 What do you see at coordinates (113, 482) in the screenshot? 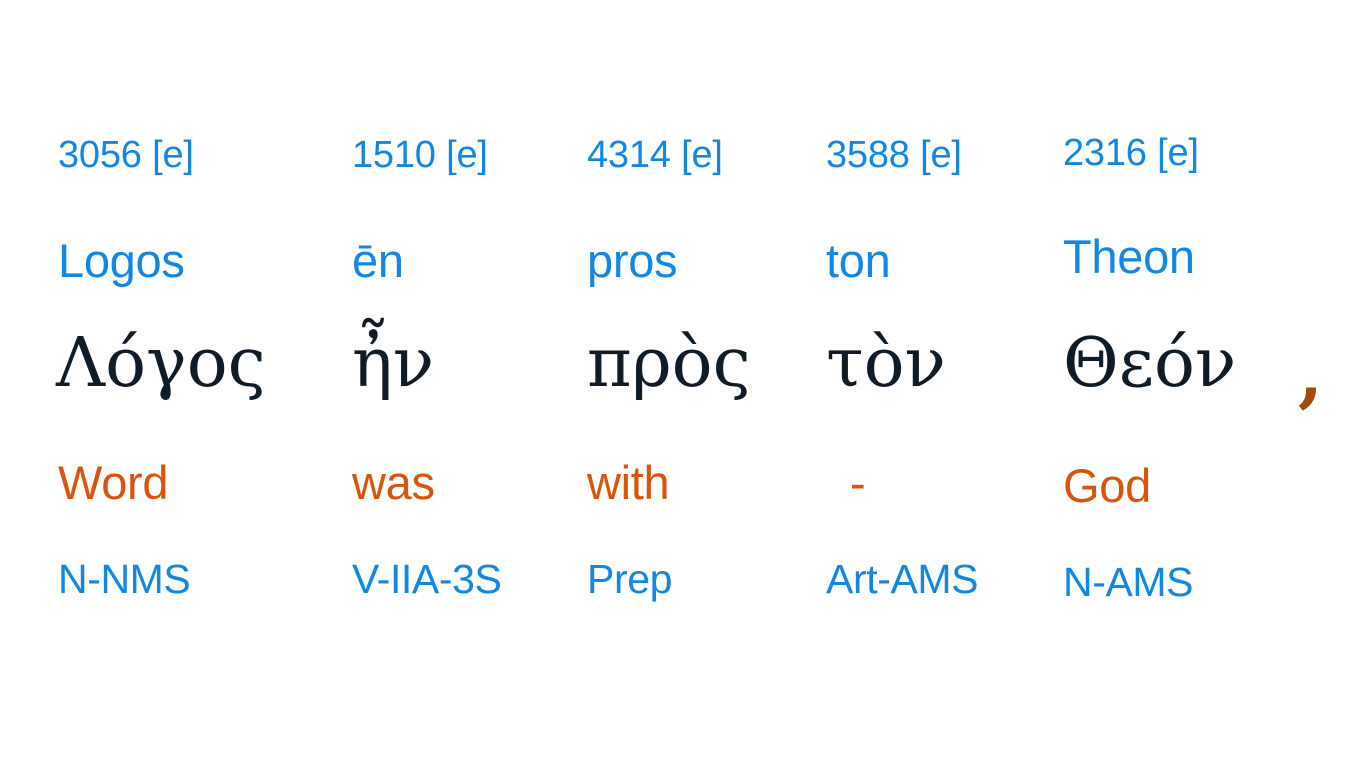
I see `english-gloss: Word` at bounding box center [113, 482].